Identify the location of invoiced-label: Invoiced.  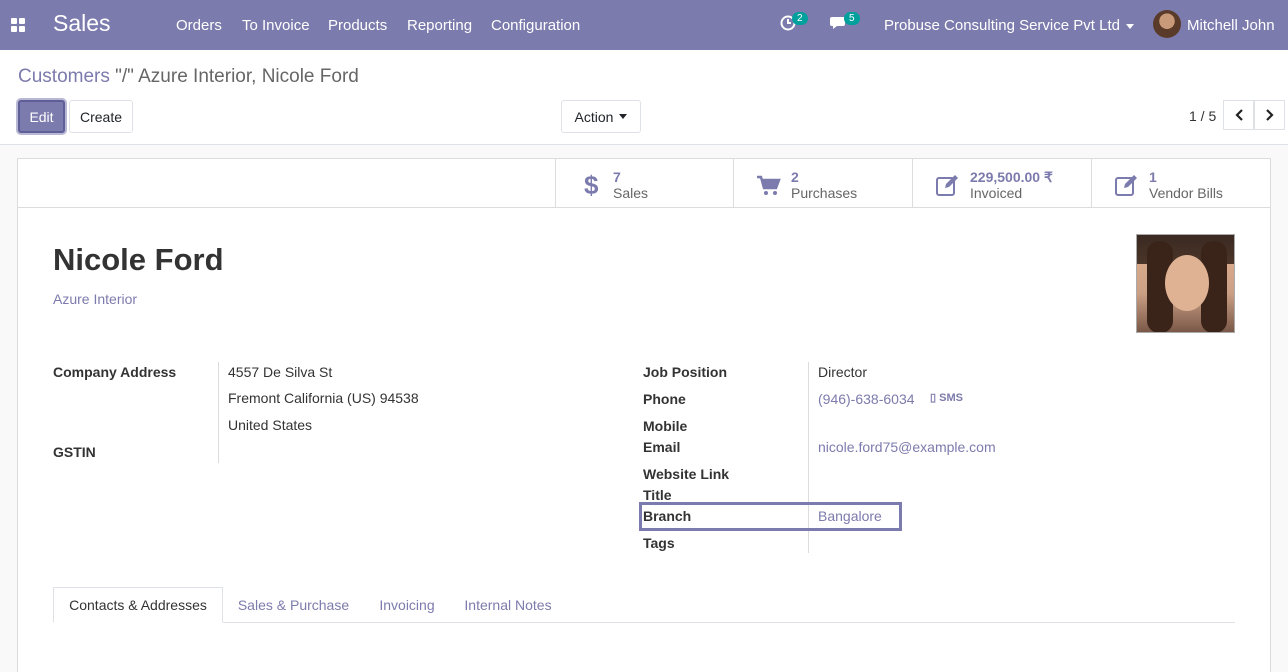
(996, 193).